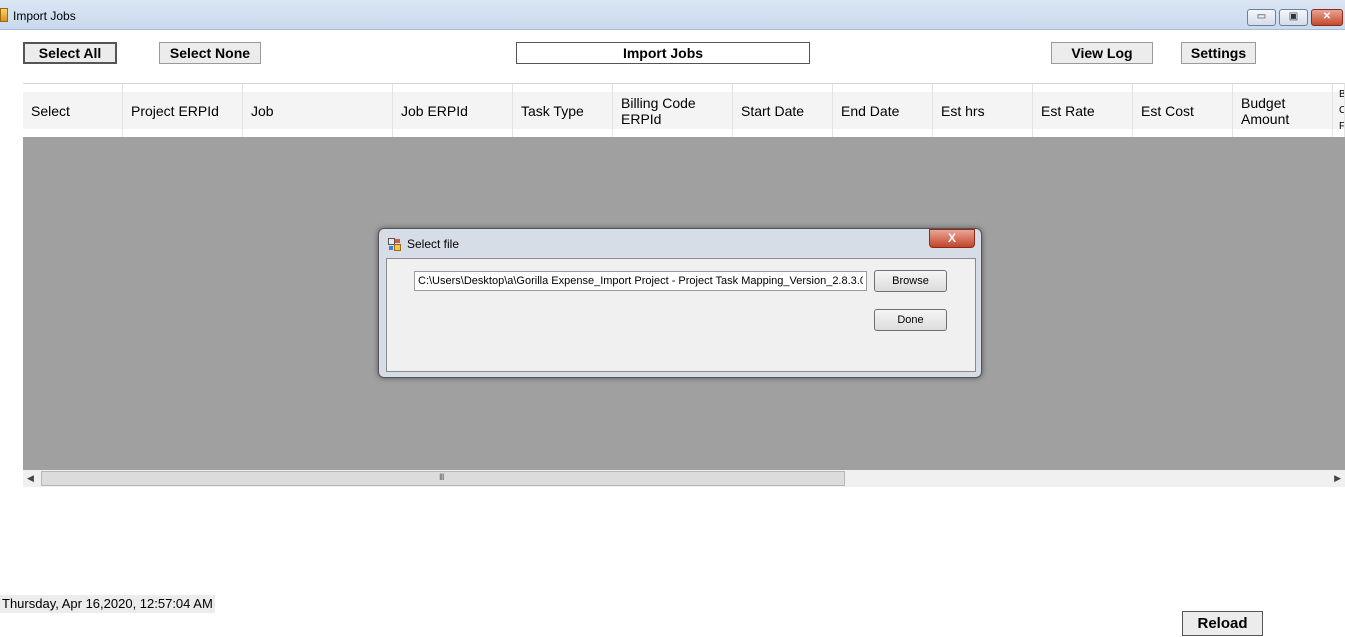  What do you see at coordinates (1218, 53) in the screenshot?
I see `settings-button: Settings` at bounding box center [1218, 53].